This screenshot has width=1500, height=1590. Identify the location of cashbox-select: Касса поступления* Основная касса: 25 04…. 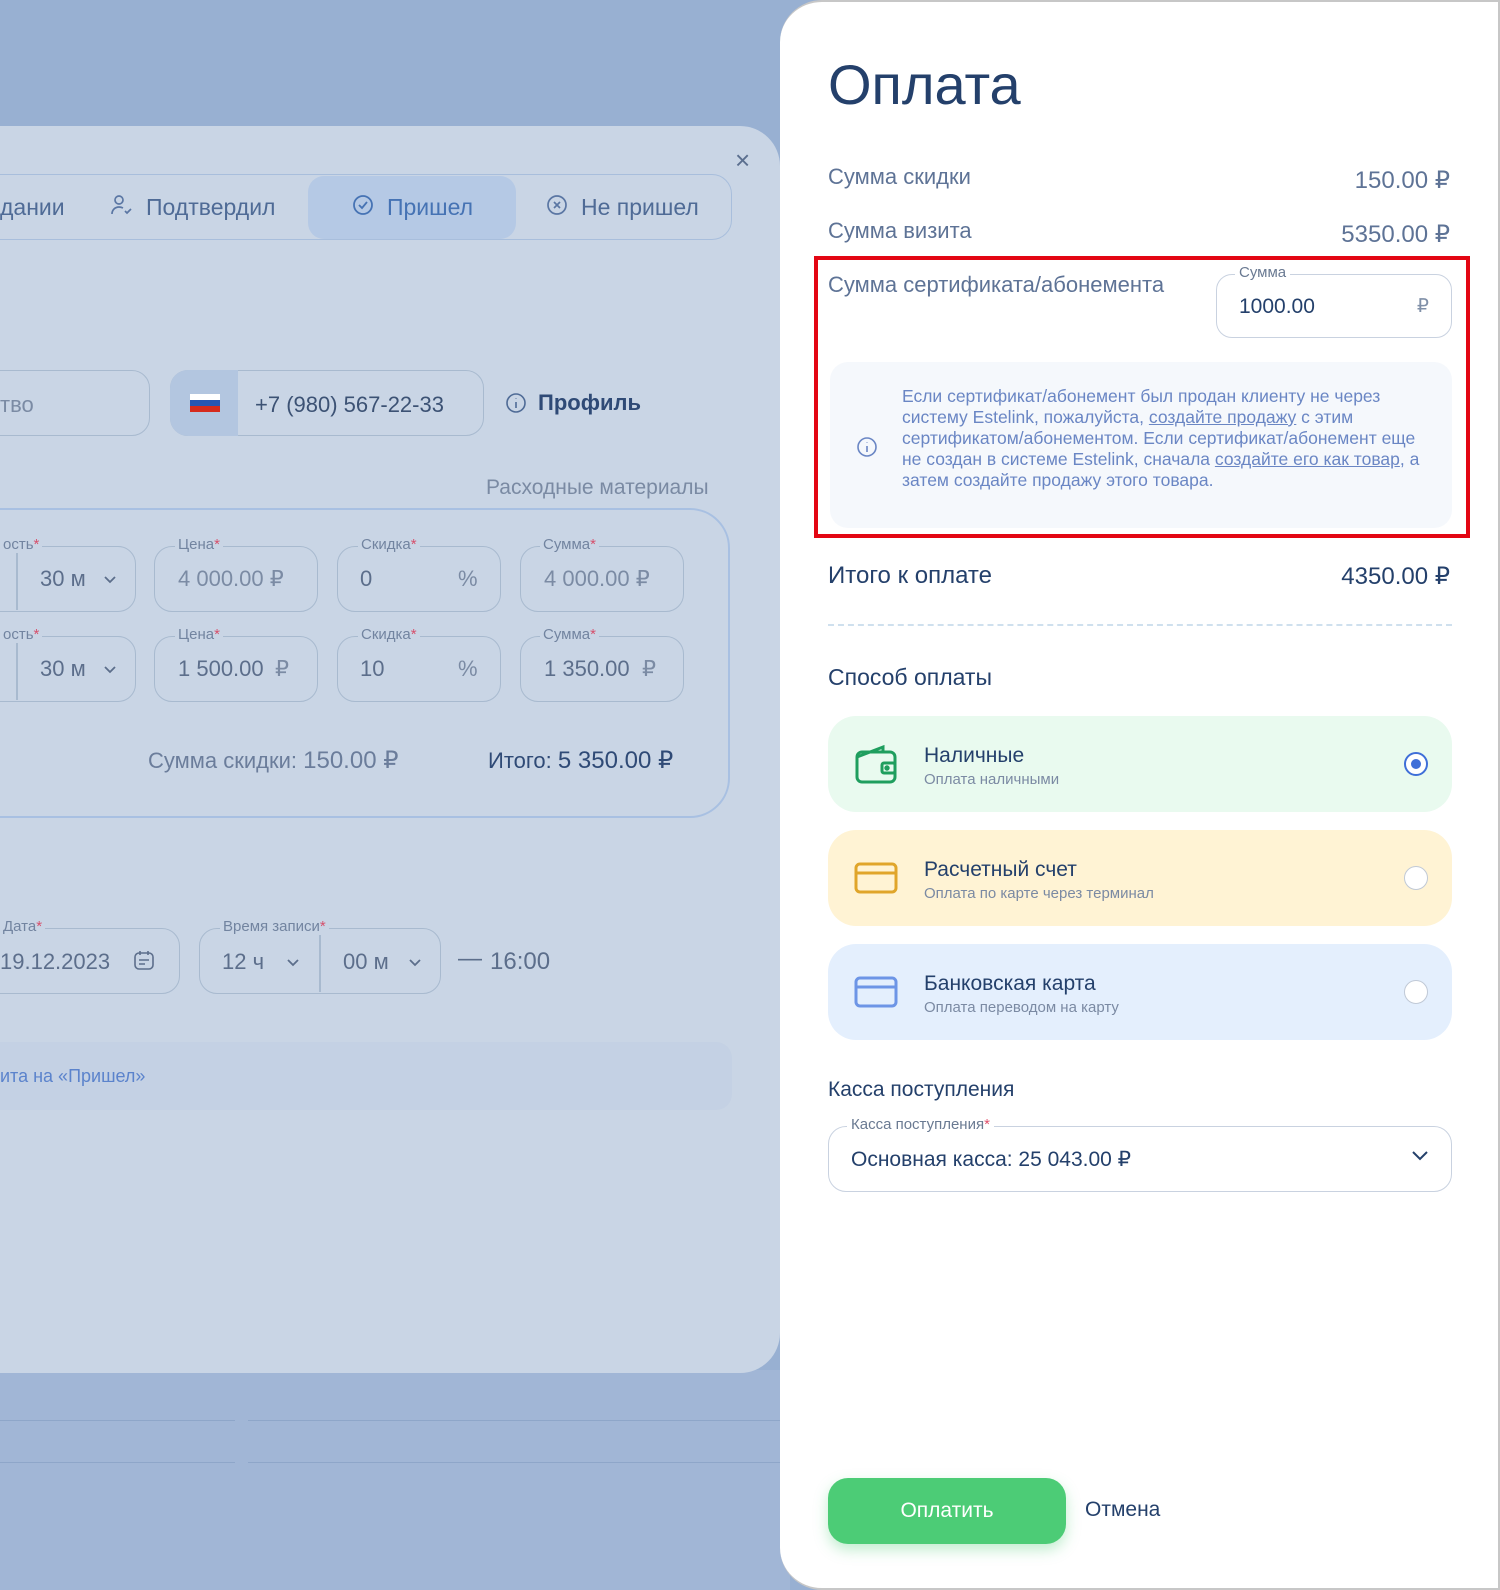
(1140, 1154).